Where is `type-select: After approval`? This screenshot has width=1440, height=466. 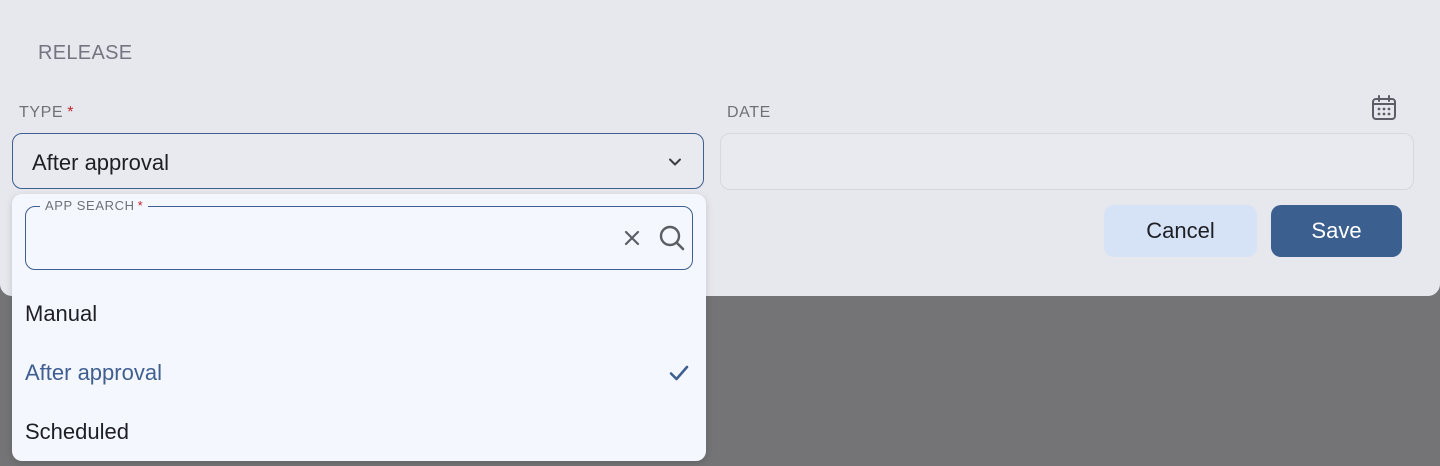 type-select: After approval is located at coordinates (358, 161).